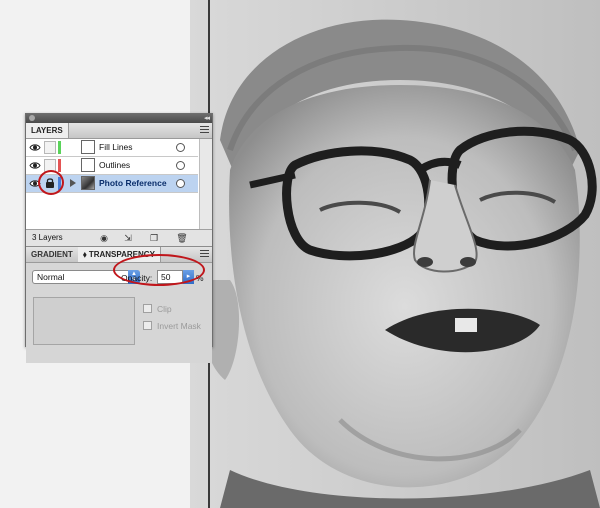 The height and width of the screenshot is (508, 600). Describe the element at coordinates (119, 118) in the screenshot. I see `panel-titlebar: ◂◂` at that location.